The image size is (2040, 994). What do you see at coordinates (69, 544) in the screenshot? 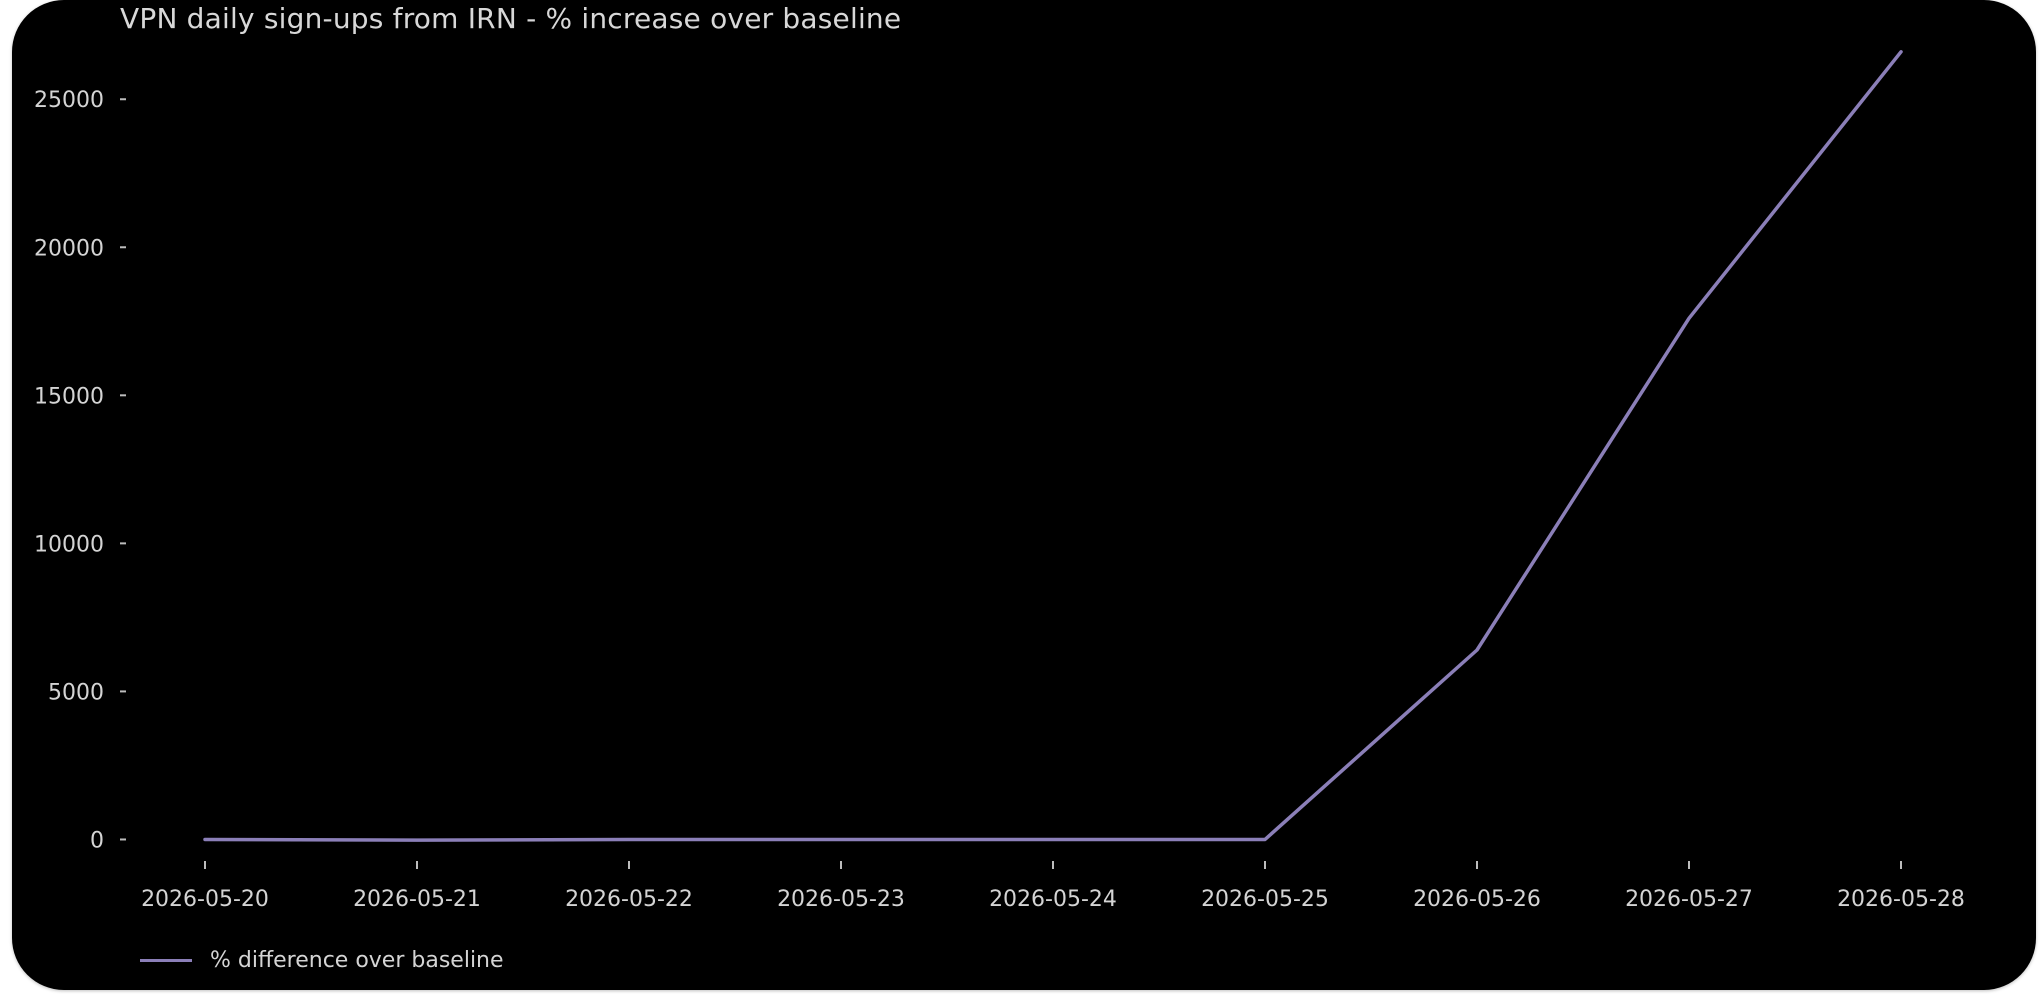
I see `y-tick-label: 10000` at bounding box center [69, 544].